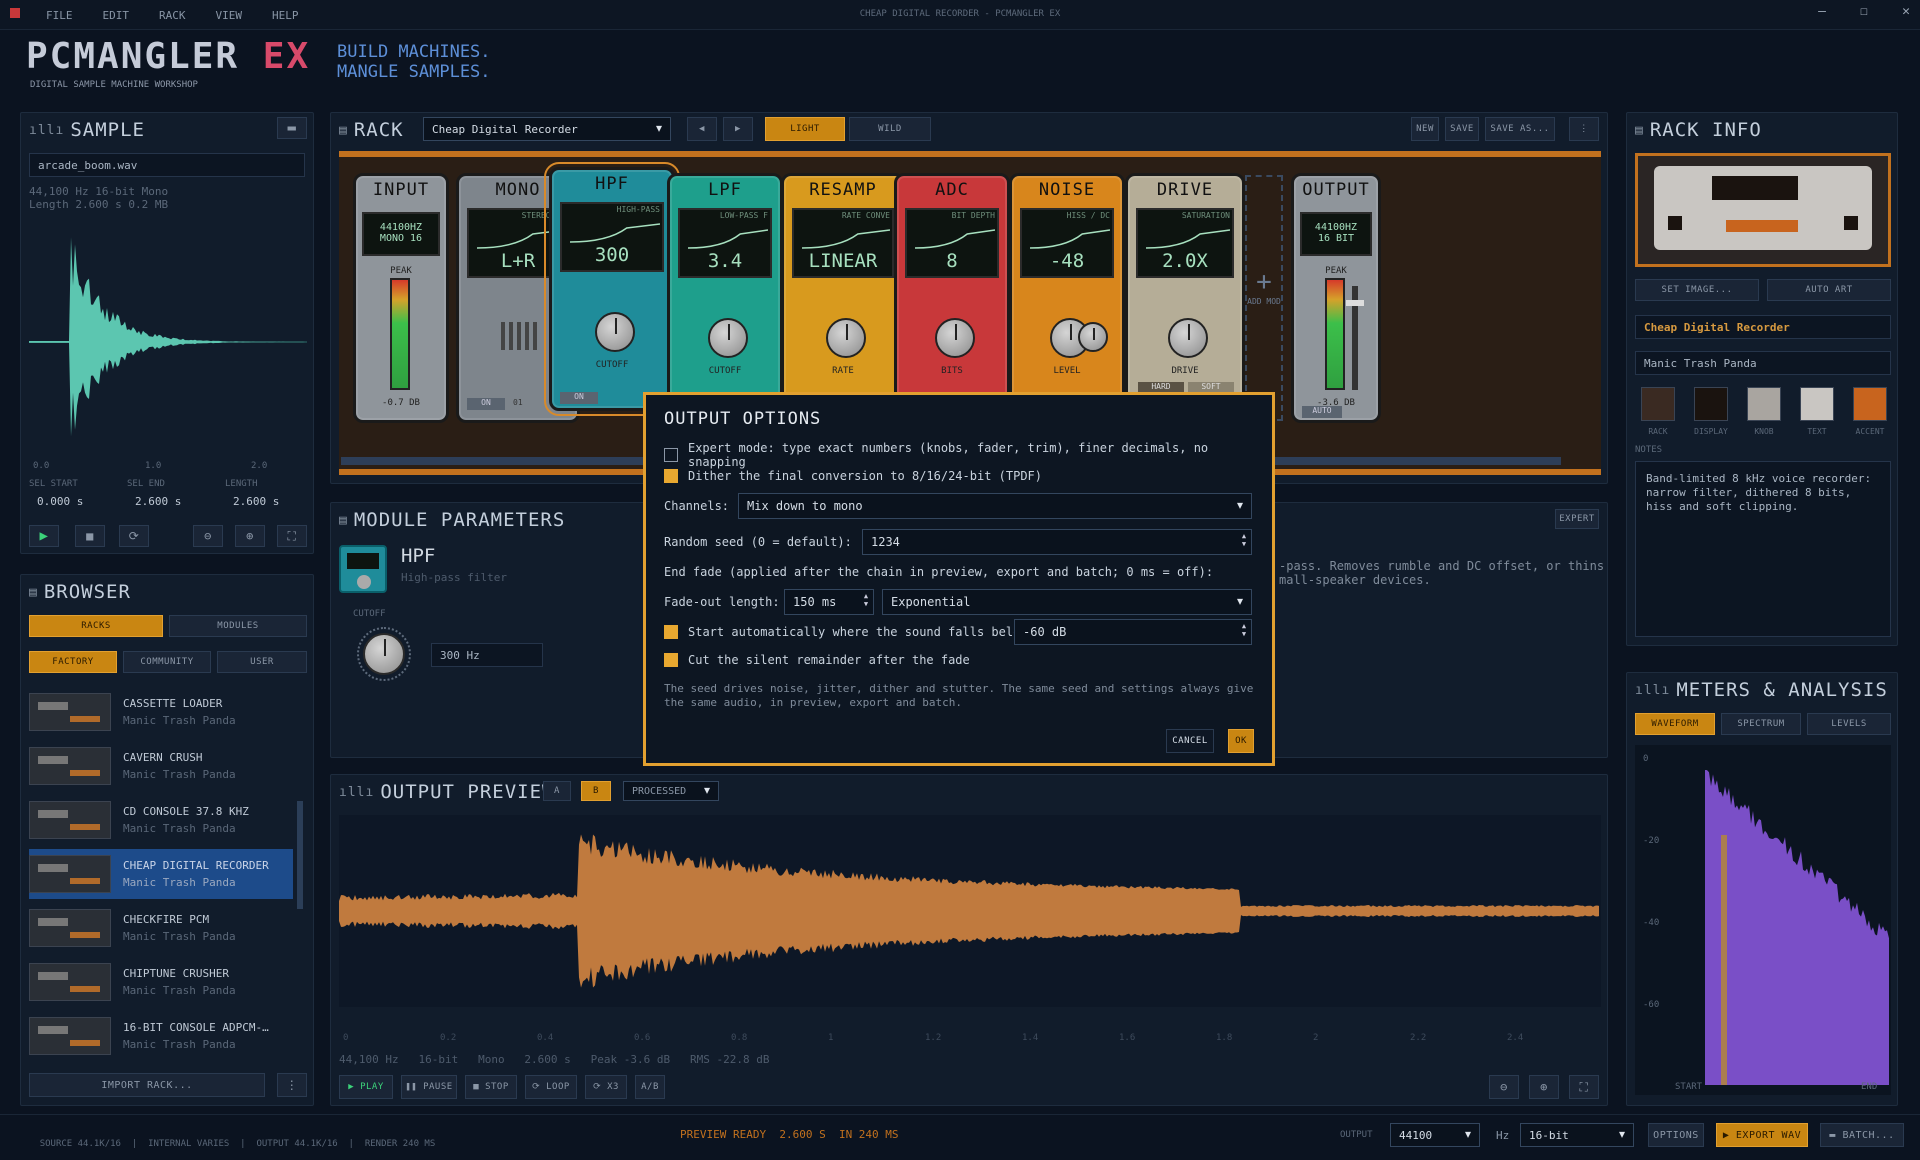 The width and height of the screenshot is (1920, 1160). What do you see at coordinates (671, 476) in the screenshot?
I see `dither-checkbox` at bounding box center [671, 476].